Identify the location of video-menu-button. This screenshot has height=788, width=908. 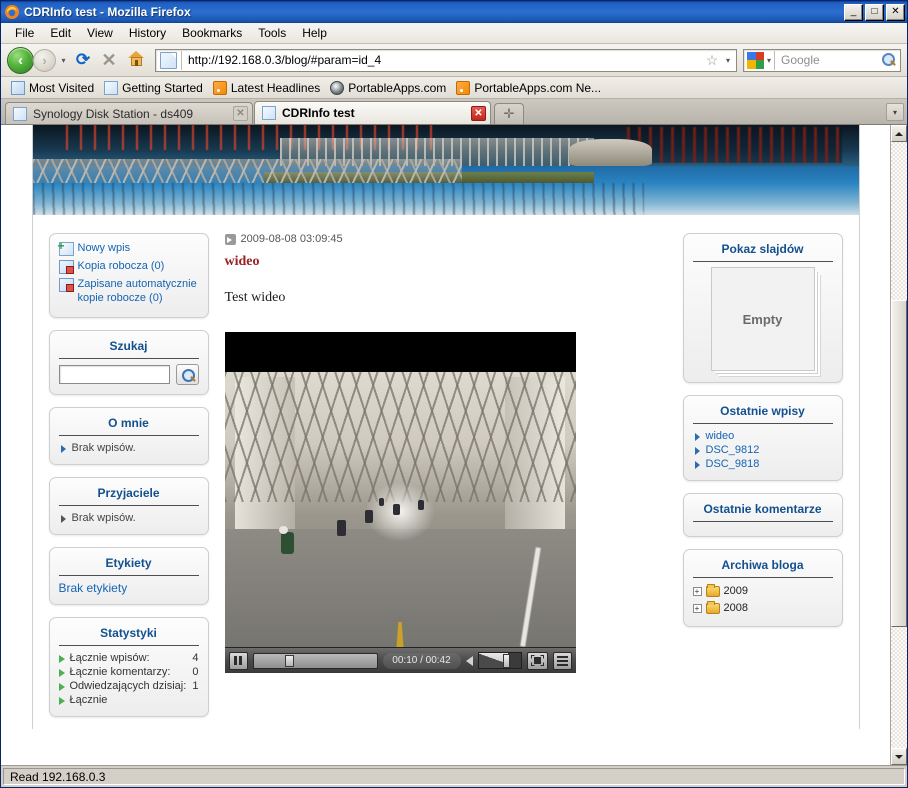
(562, 660).